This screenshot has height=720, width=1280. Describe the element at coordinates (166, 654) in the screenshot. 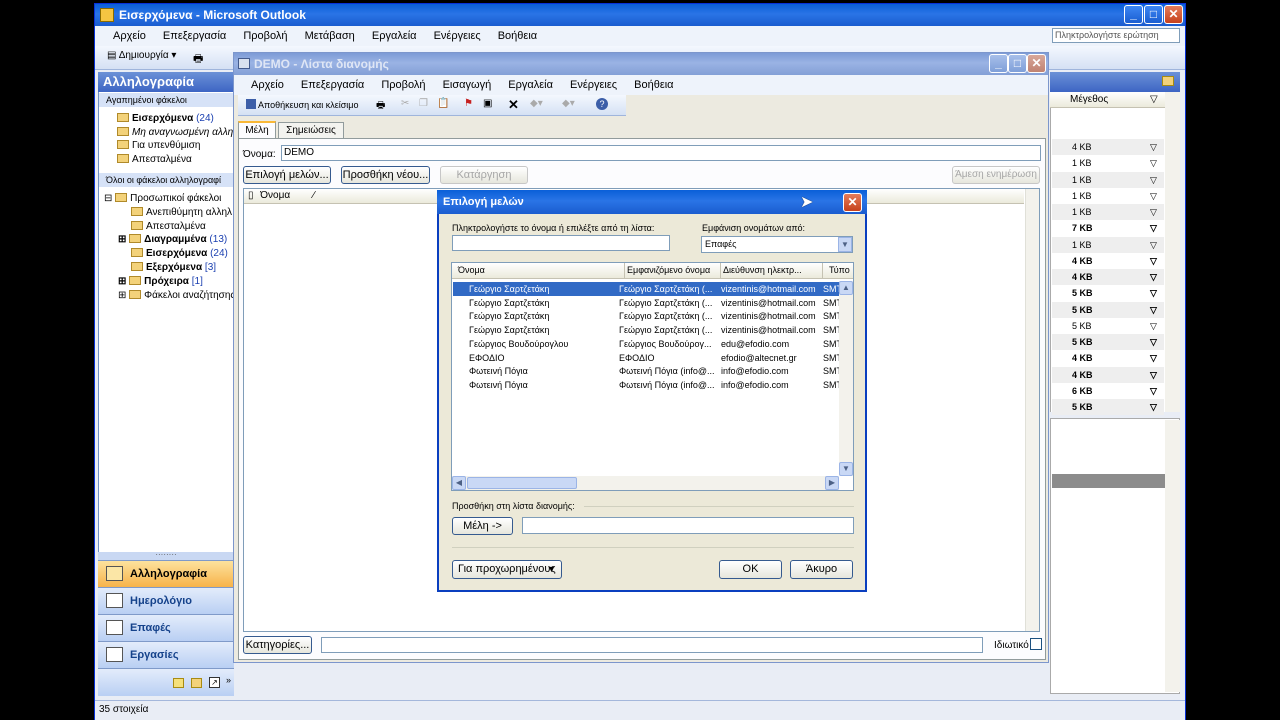

I see `nav-tasks: Εργασίες` at that location.